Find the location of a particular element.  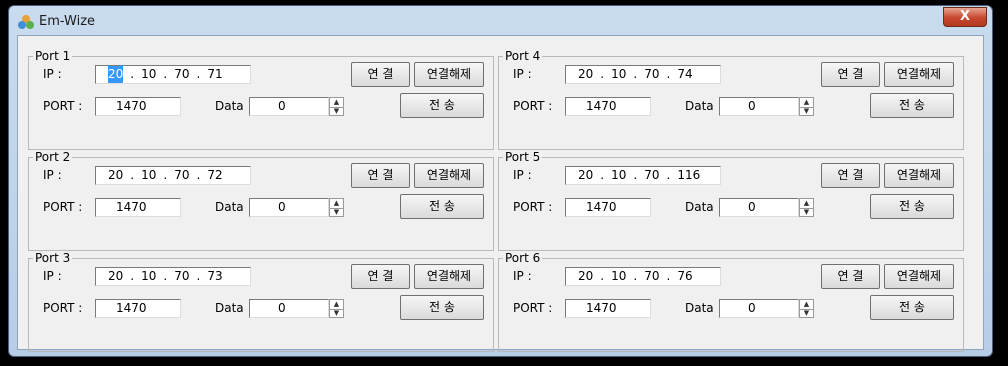

ip-address-field: 20. 10. 70. 74 is located at coordinates (643, 74).